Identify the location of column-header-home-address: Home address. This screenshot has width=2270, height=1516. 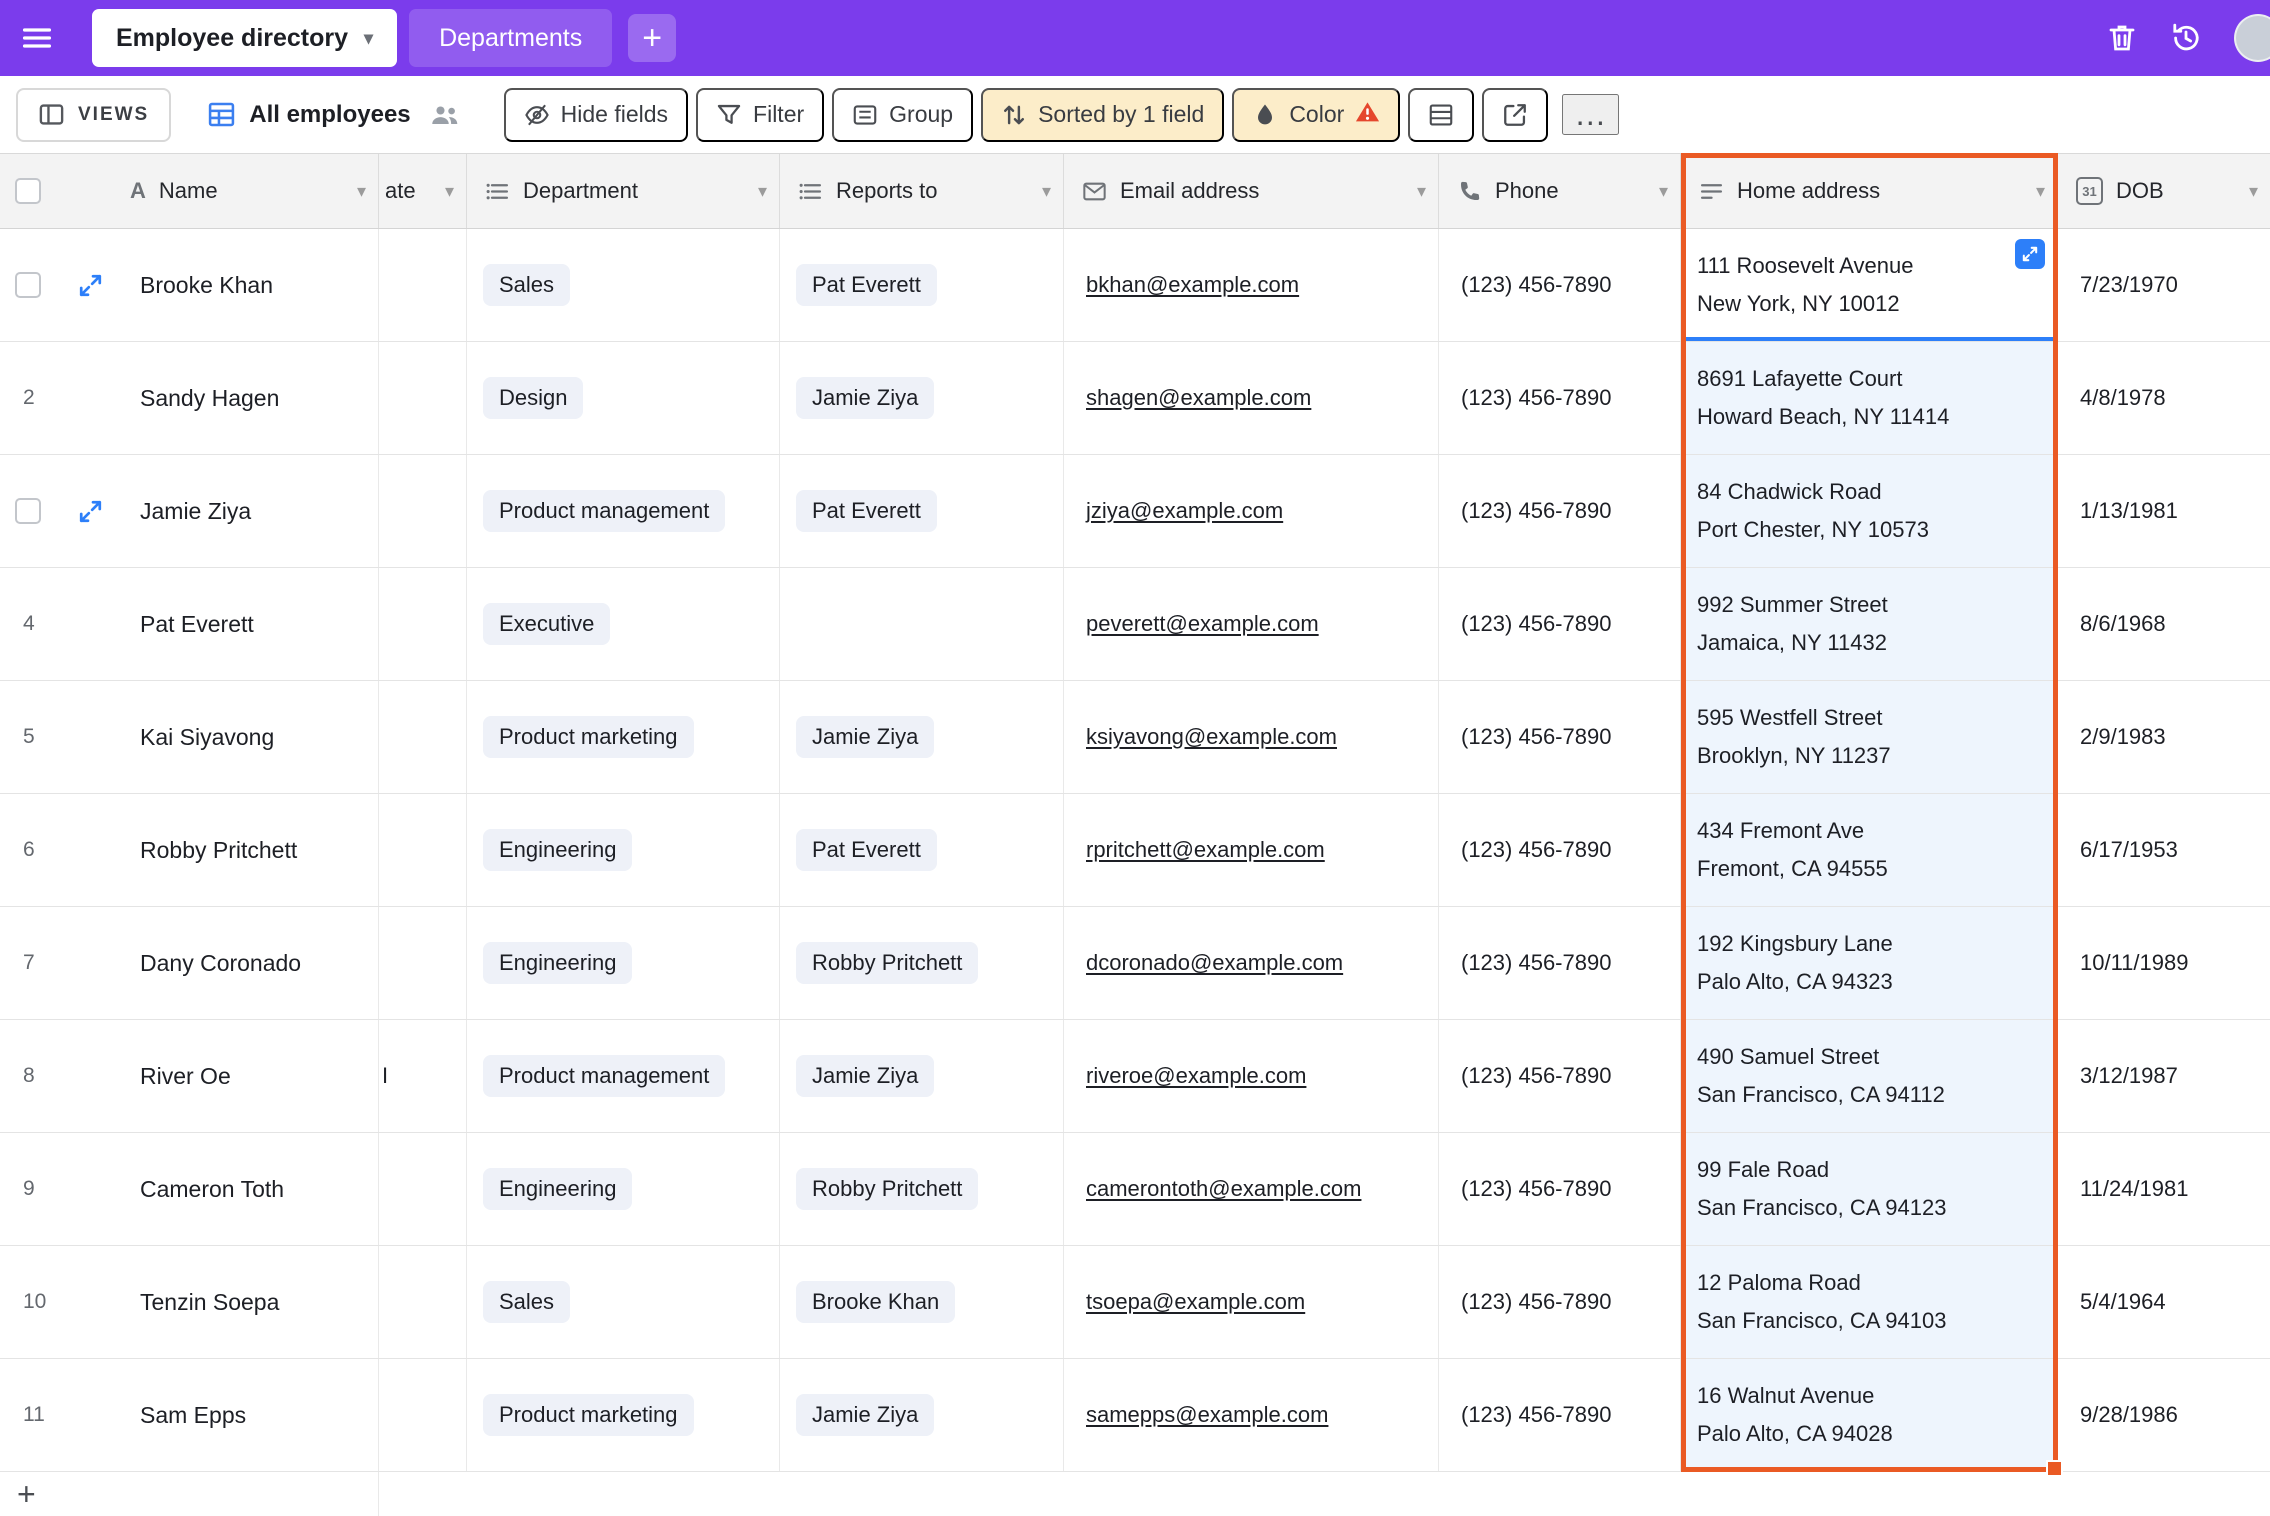
(1869, 191).